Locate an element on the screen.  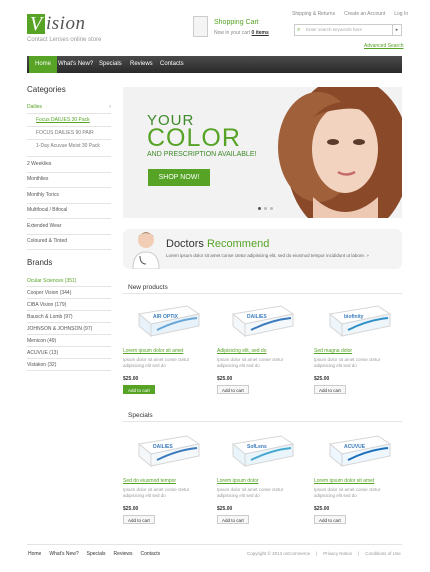
brand-item: Bausch & Lomb (97) is located at coordinates (69, 317).